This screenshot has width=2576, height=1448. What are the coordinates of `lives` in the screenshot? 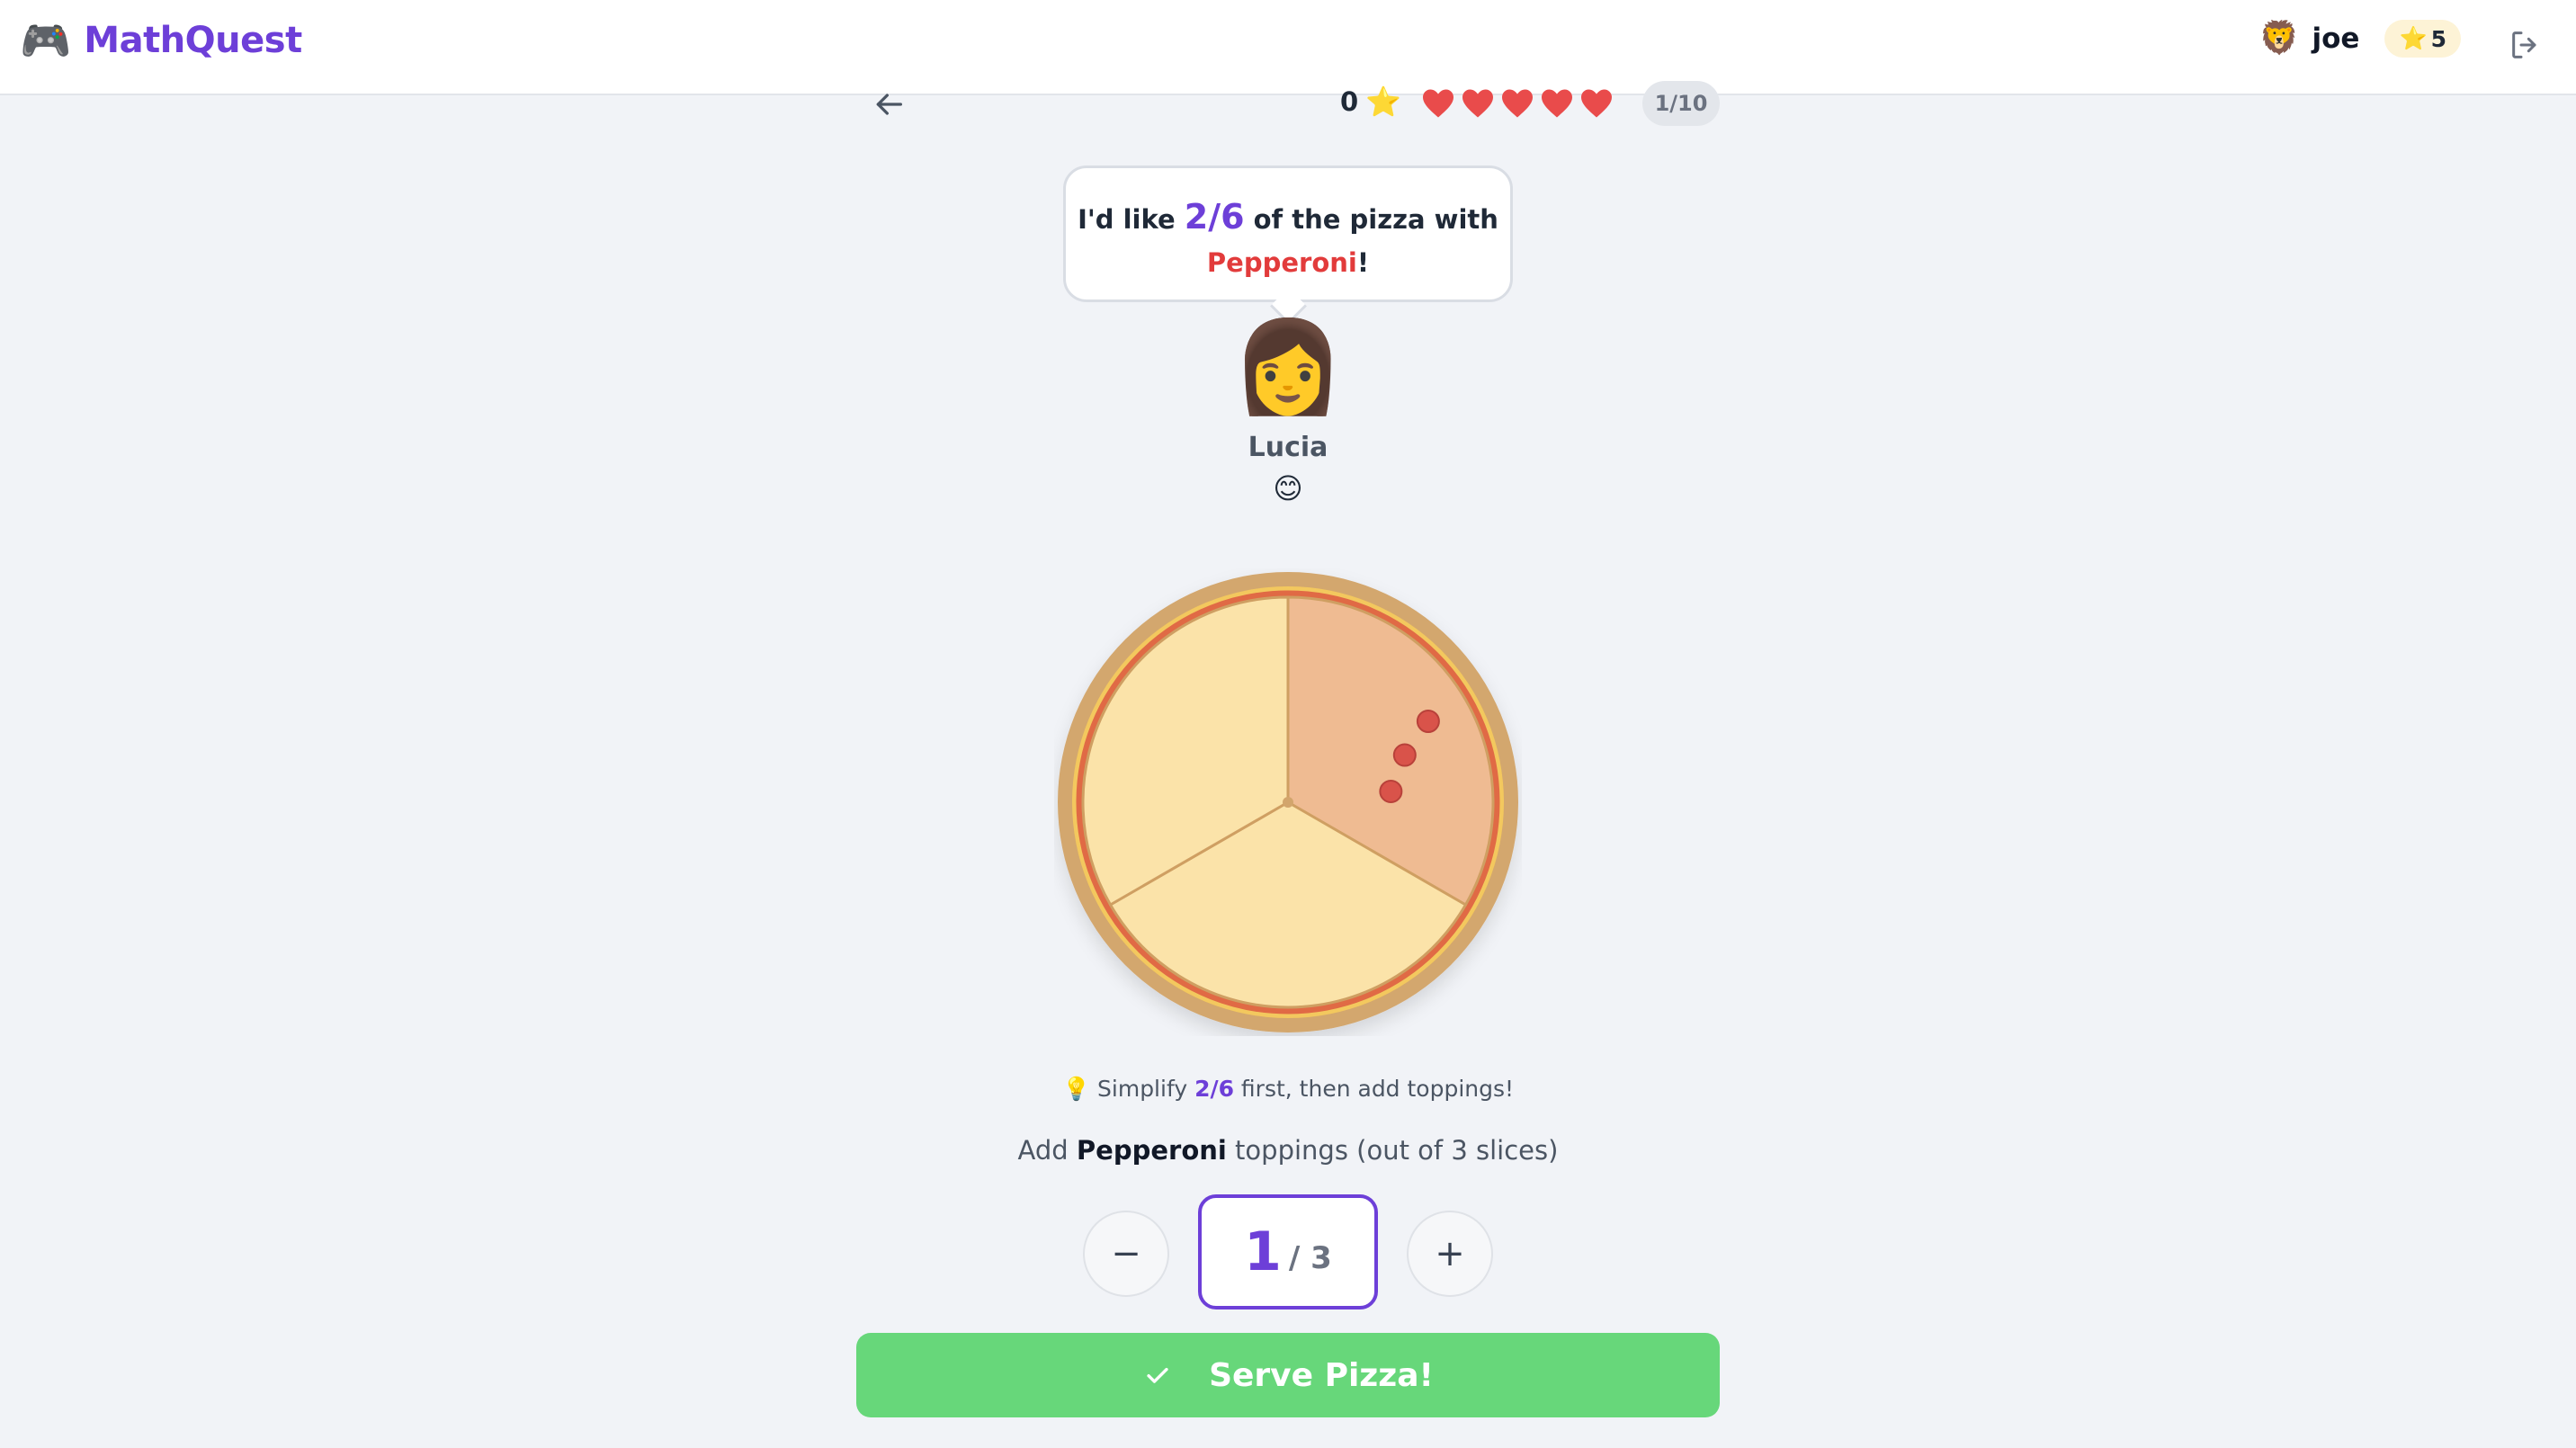 It's located at (1517, 103).